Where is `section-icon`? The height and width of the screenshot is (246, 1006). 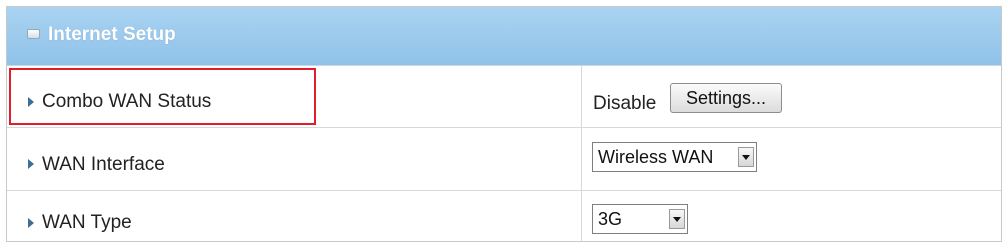
section-icon is located at coordinates (33, 34).